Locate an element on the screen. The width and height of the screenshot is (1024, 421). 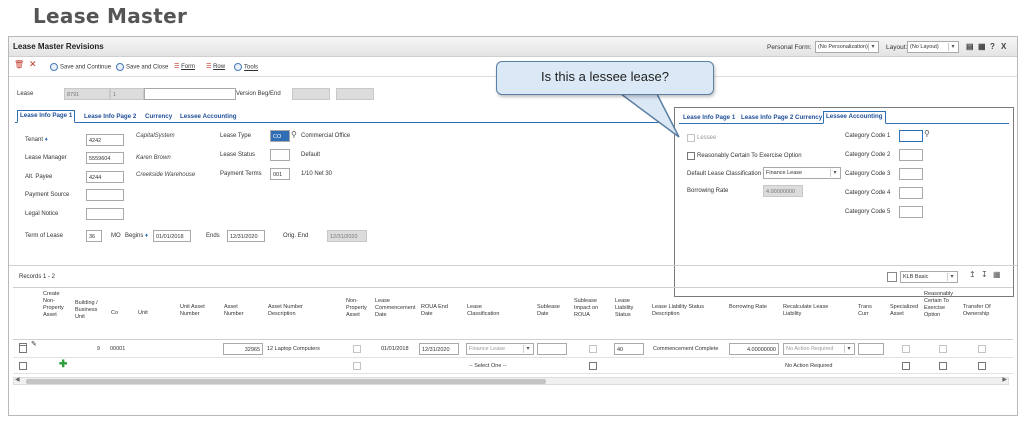
scroll-right-icon: ▶ is located at coordinates (1004, 379).